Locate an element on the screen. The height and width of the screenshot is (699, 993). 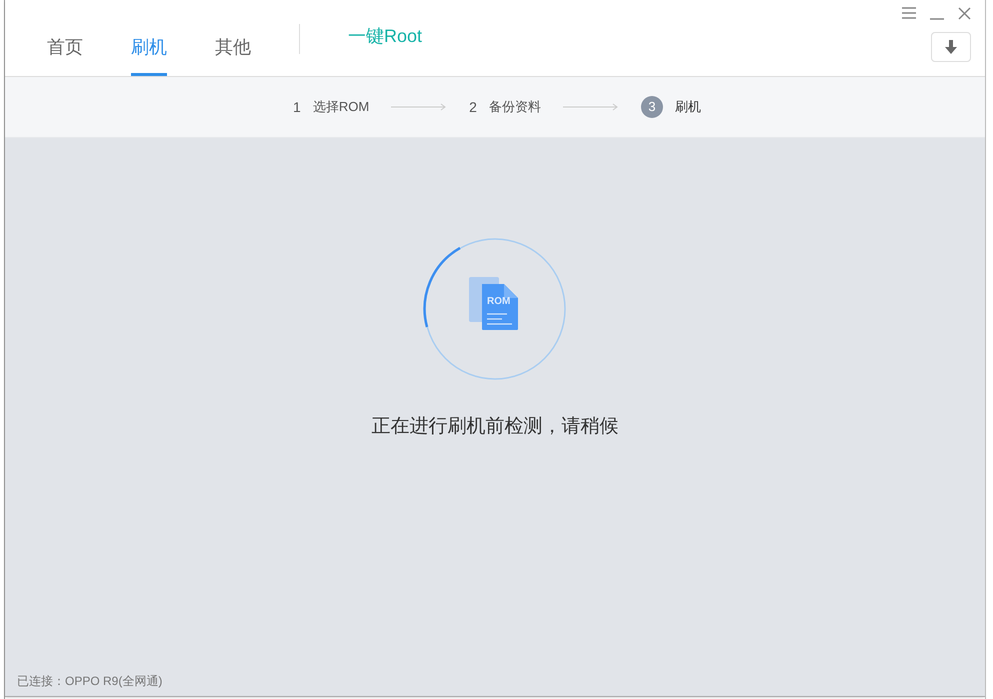
nav-tab: 其他 is located at coordinates (233, 38).